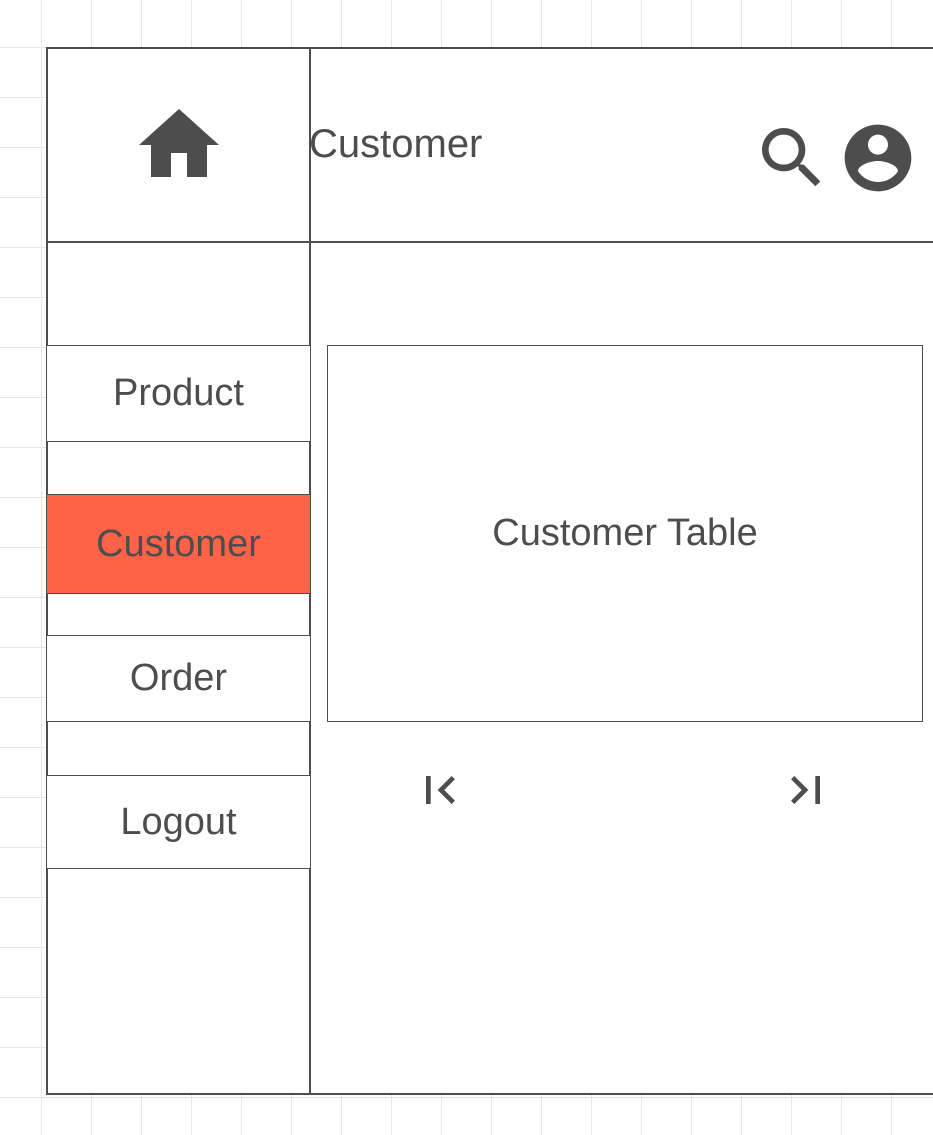 The height and width of the screenshot is (1135, 933). I want to click on table-placeholder-label: Customer Table, so click(625, 533).